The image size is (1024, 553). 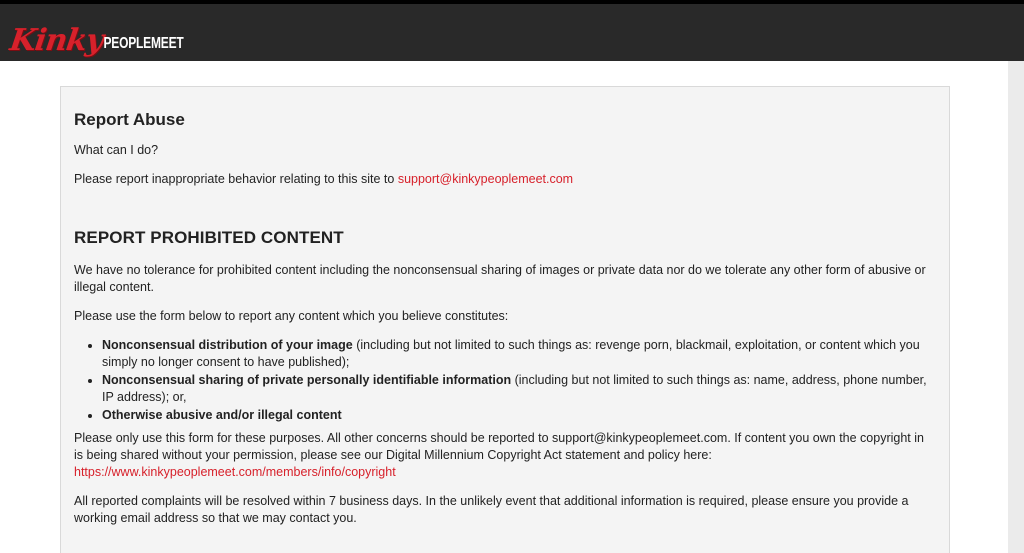 What do you see at coordinates (143, 42) in the screenshot?
I see `logo-brand-text: PEOPLEMEET` at bounding box center [143, 42].